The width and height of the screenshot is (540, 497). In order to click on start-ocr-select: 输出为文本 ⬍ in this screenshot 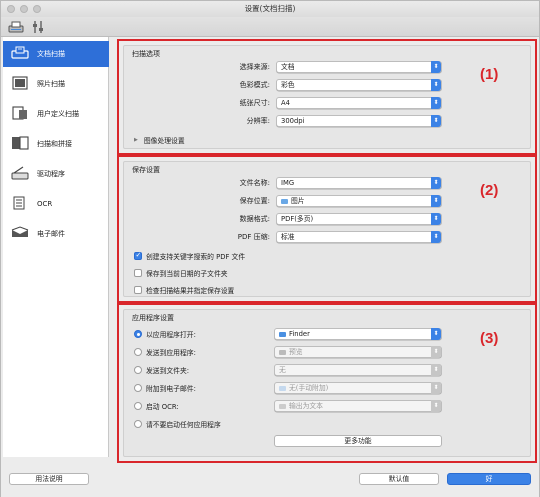, I will do `click(358, 406)`.